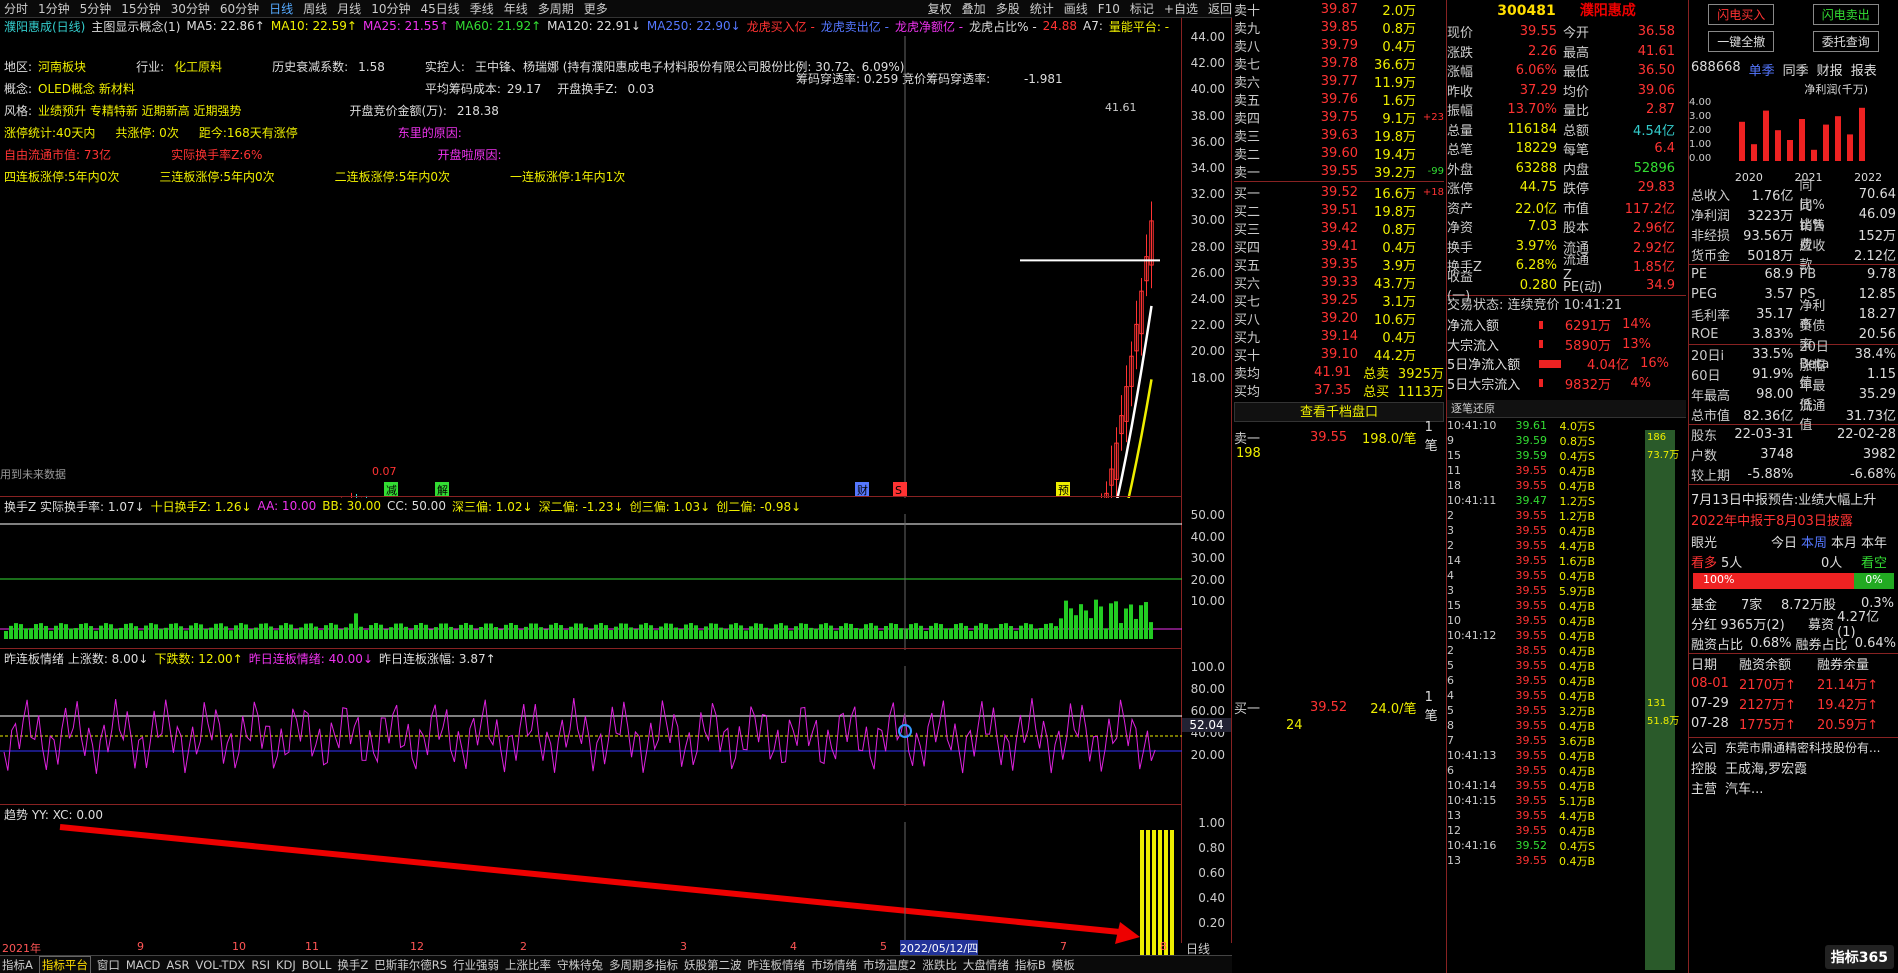 The height and width of the screenshot is (973, 1898). What do you see at coordinates (1786, 541) in the screenshot?
I see `eye-today: 今日` at bounding box center [1786, 541].